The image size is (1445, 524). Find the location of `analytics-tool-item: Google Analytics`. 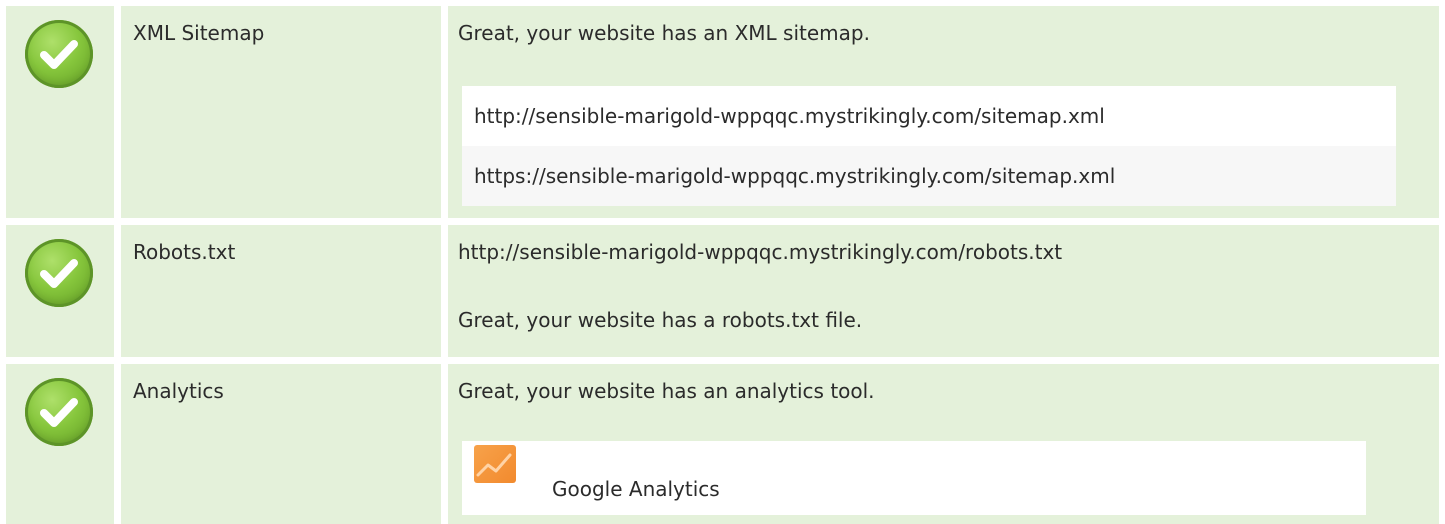

analytics-tool-item: Google Analytics is located at coordinates (914, 478).